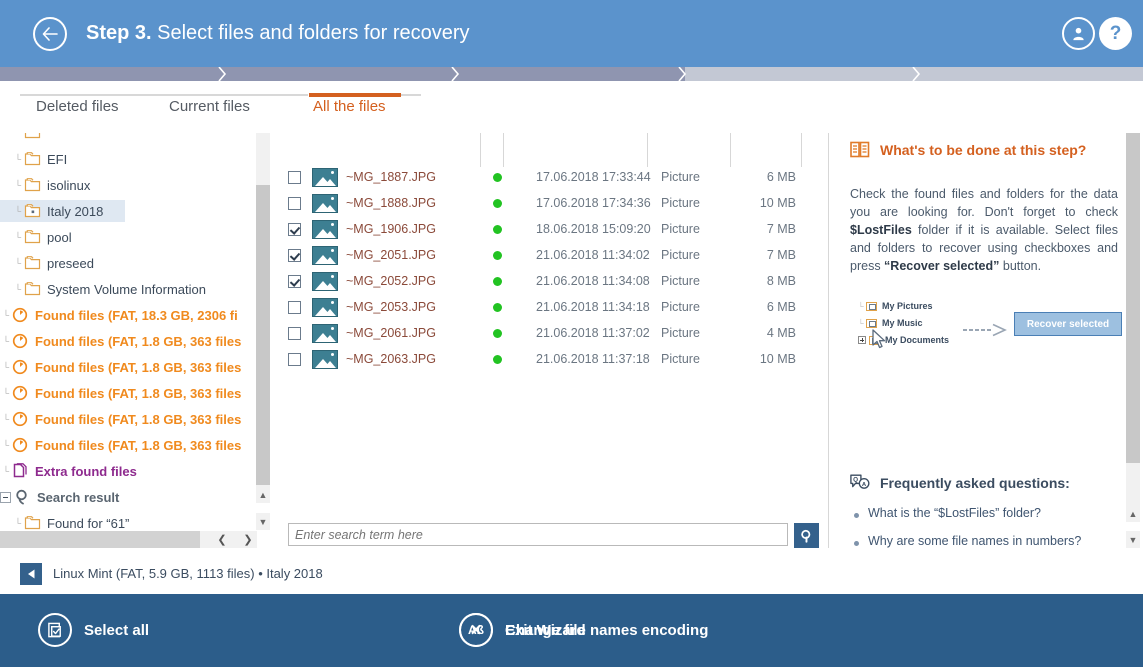 The image size is (1143, 667). I want to click on tree-item-found-files-fat-18-3-gb-2306-fi: └ Found files (FAT, 18.3 GB, 2306 fi, so click(128, 315).